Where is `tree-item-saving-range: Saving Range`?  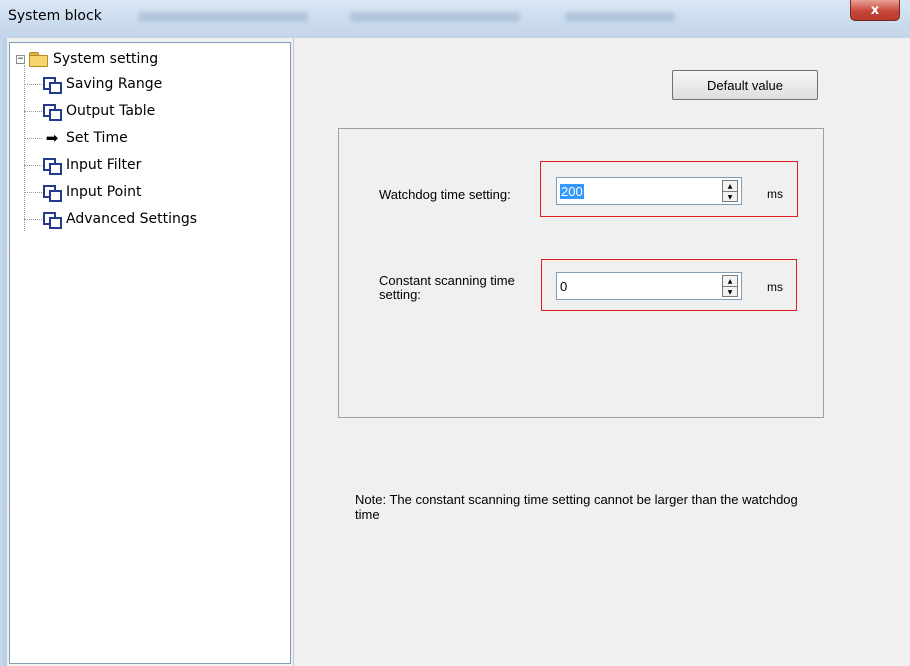
tree-item-saving-range: Saving Range is located at coordinates (93, 84).